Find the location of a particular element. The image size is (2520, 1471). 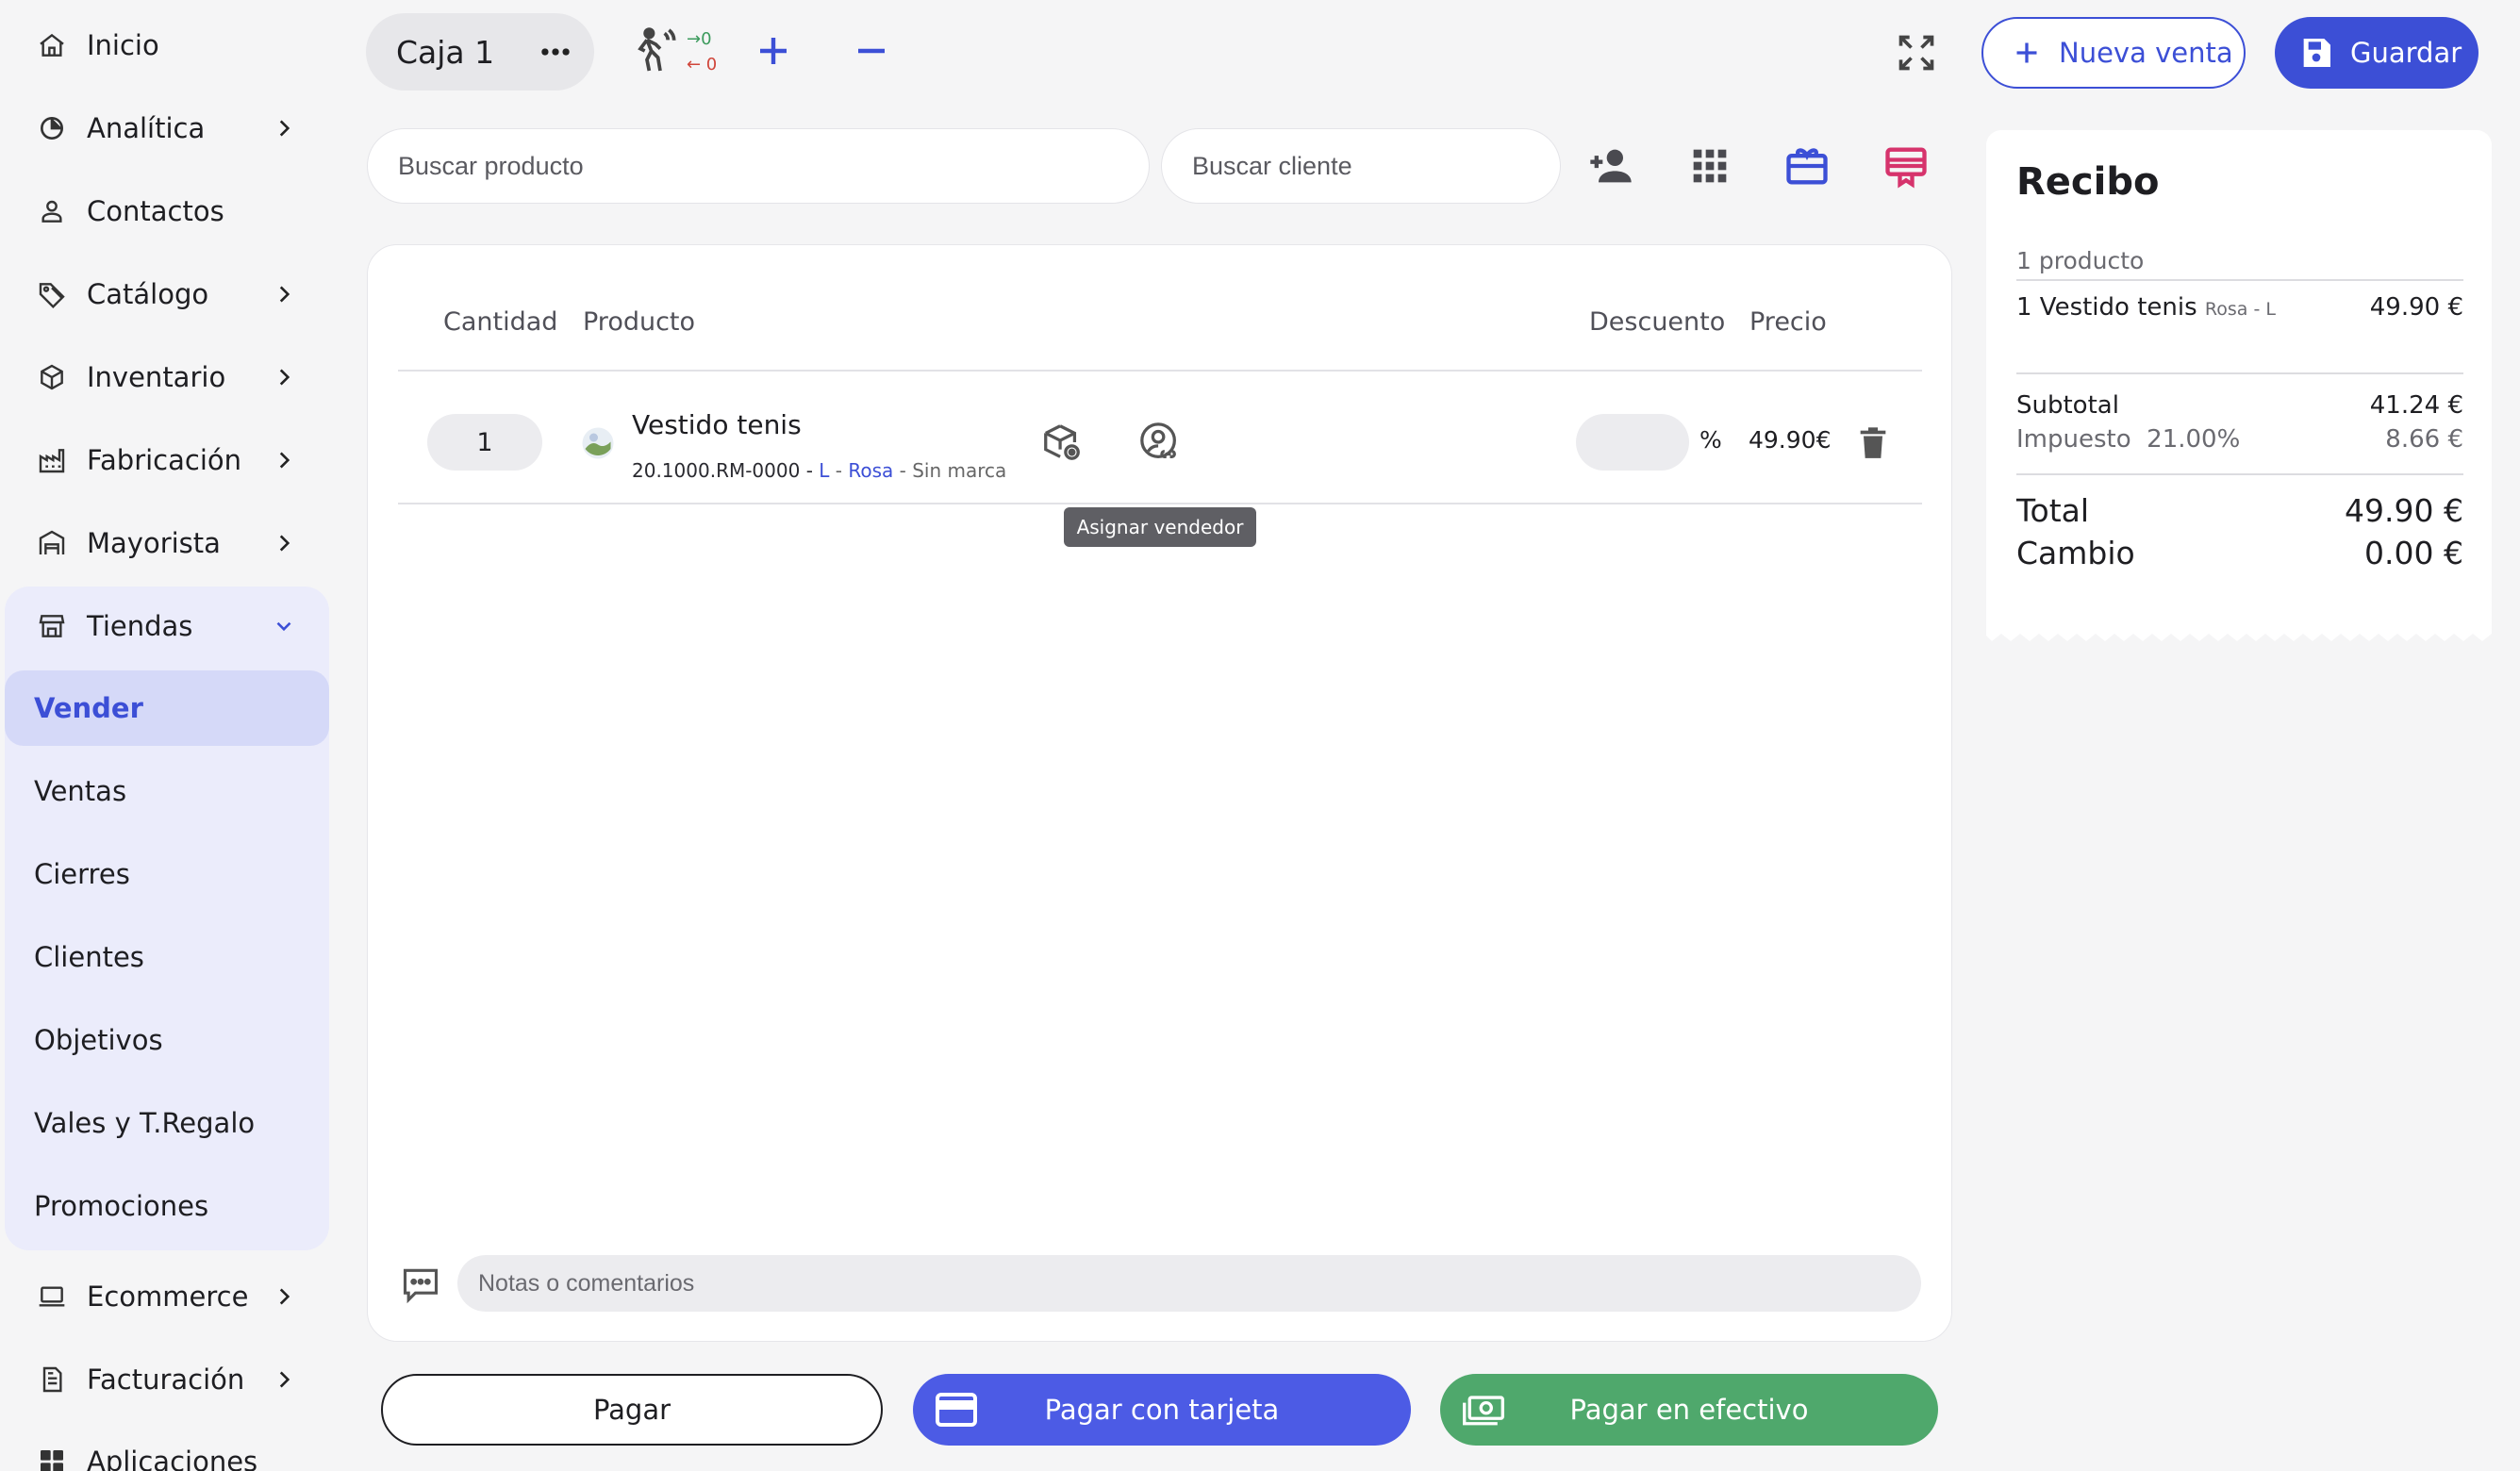

receipt-item-price: 49.90 € is located at coordinates (2416, 308).